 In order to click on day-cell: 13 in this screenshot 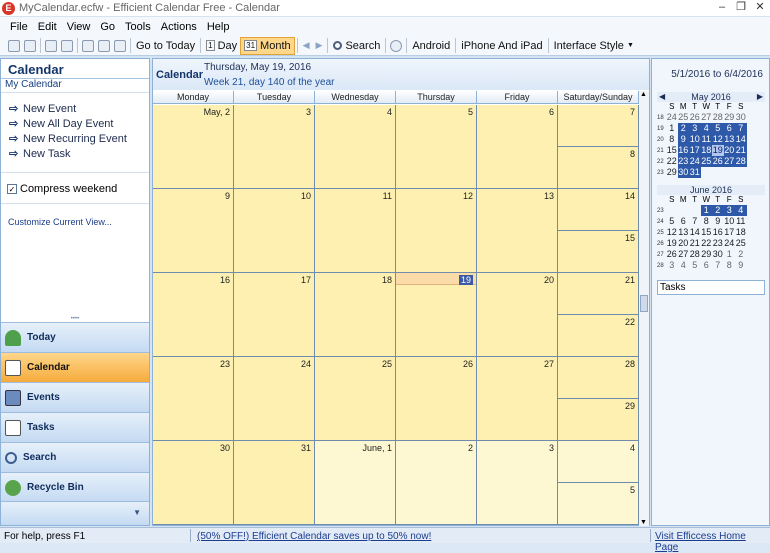, I will do `click(517, 231)`.